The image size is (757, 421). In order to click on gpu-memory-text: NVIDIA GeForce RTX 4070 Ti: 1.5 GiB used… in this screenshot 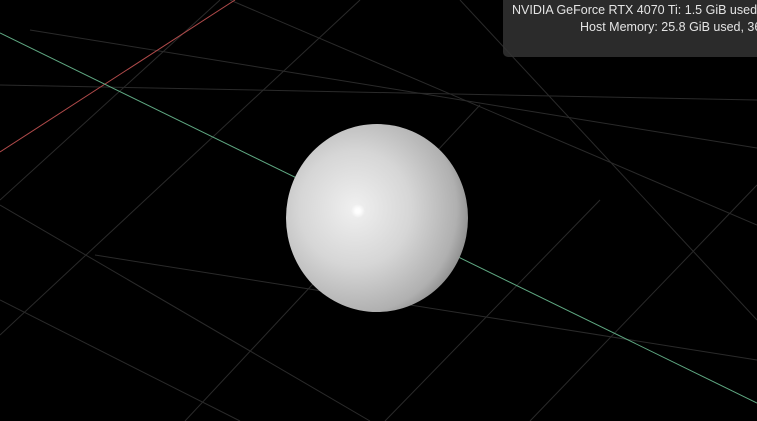, I will do `click(634, 10)`.